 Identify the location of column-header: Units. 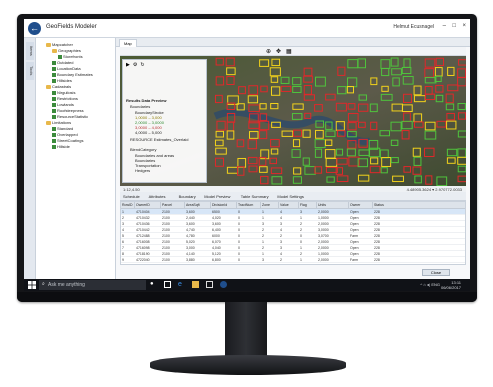
(333, 205).